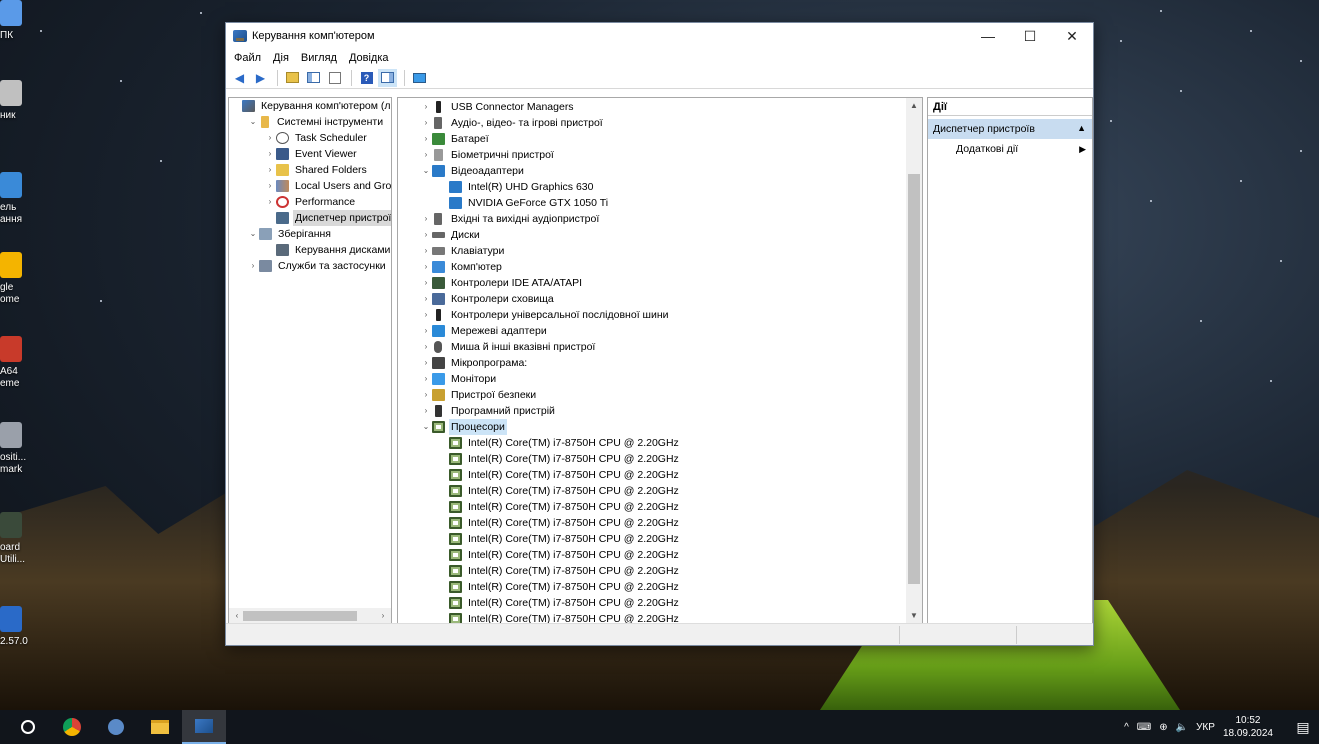 The width and height of the screenshot is (1319, 744). Describe the element at coordinates (660, 139) in the screenshot. I see `tree-item: › Батареї` at that location.